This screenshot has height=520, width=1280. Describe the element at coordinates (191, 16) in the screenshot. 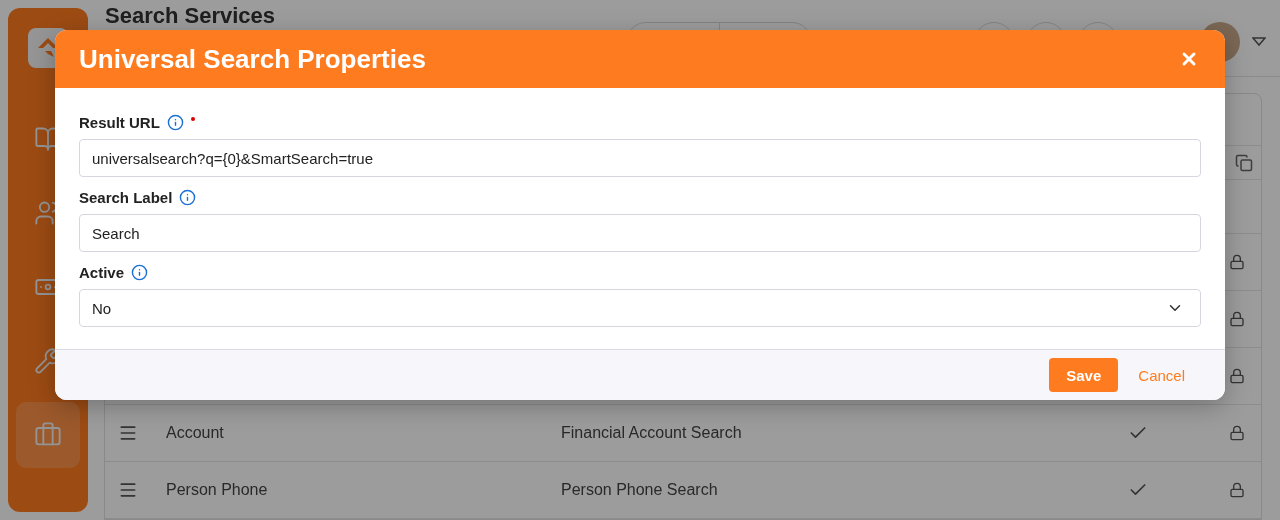

I see `page-title: Search Services` at that location.